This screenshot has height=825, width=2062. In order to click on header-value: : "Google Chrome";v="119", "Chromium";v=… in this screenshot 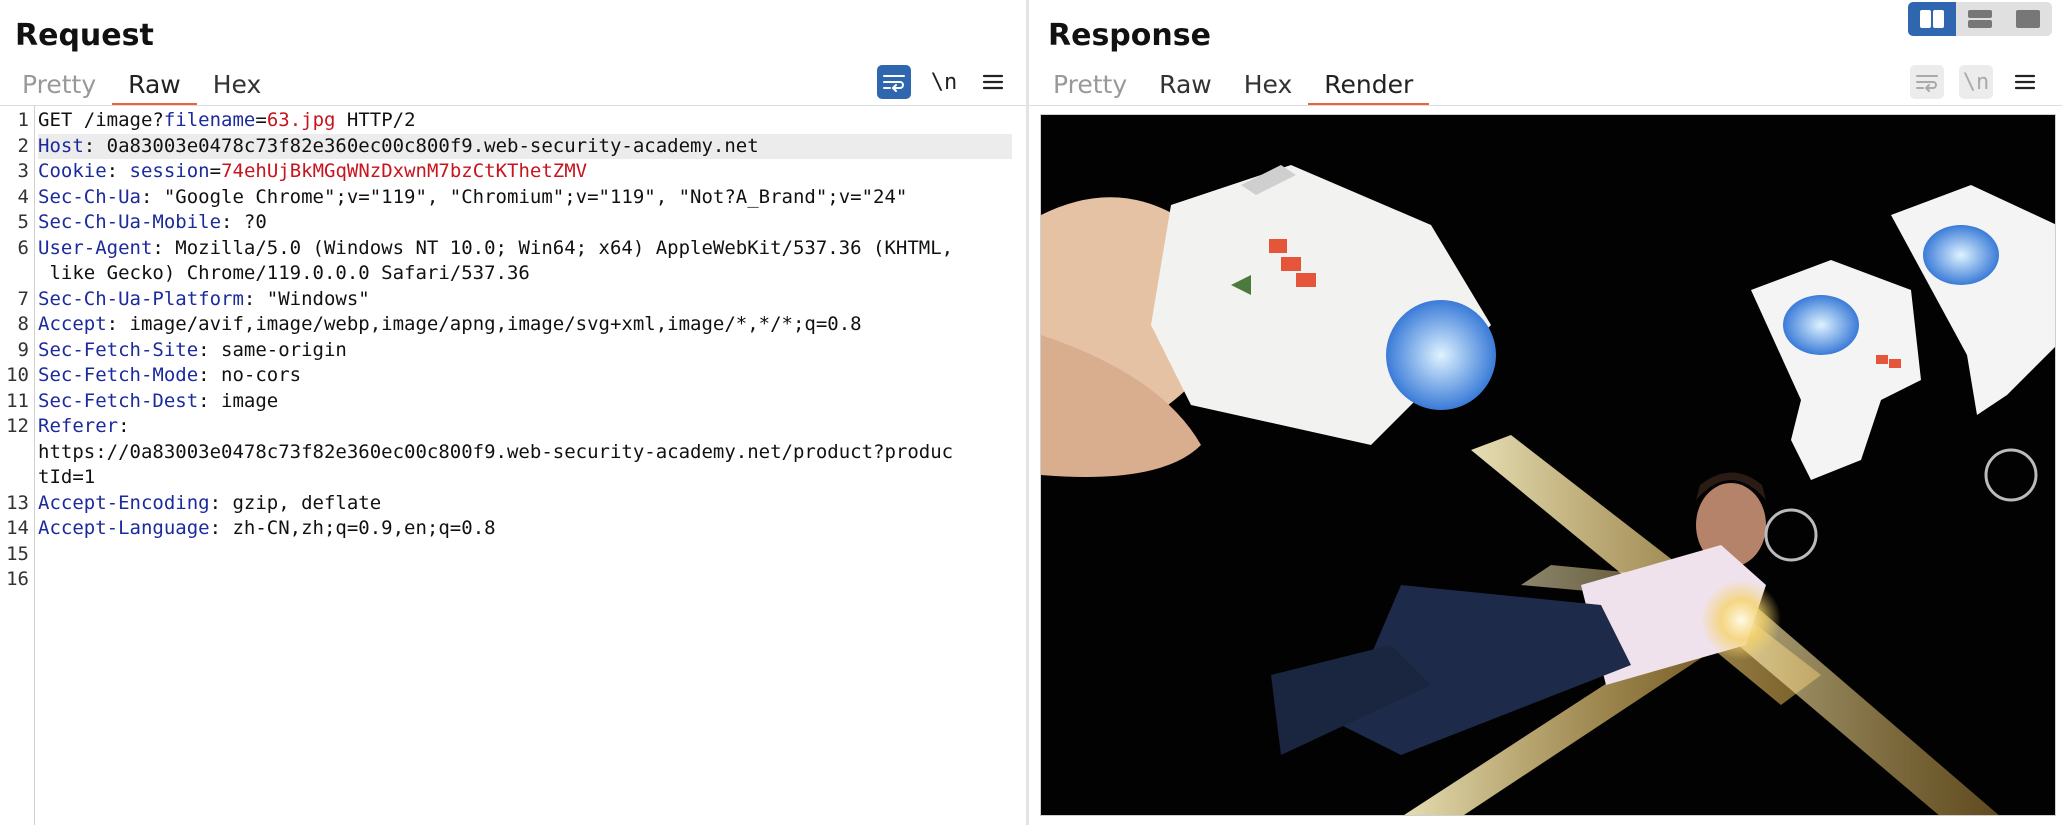, I will do `click(524, 196)`.